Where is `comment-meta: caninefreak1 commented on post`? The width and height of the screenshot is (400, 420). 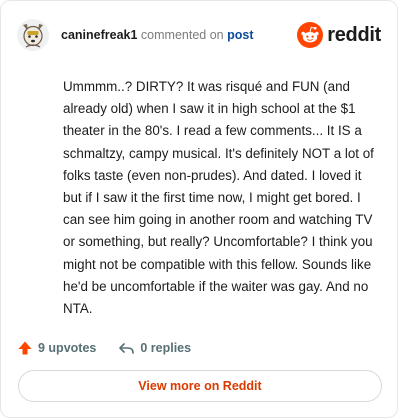 comment-meta: caninefreak1 commented on post is located at coordinates (179, 35).